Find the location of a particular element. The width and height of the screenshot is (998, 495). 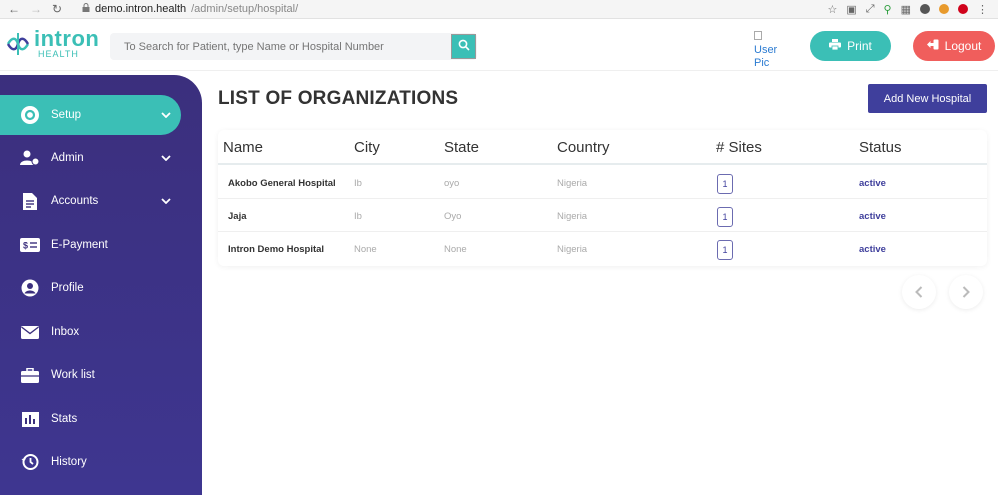

briefcase-icon is located at coordinates (30, 375).